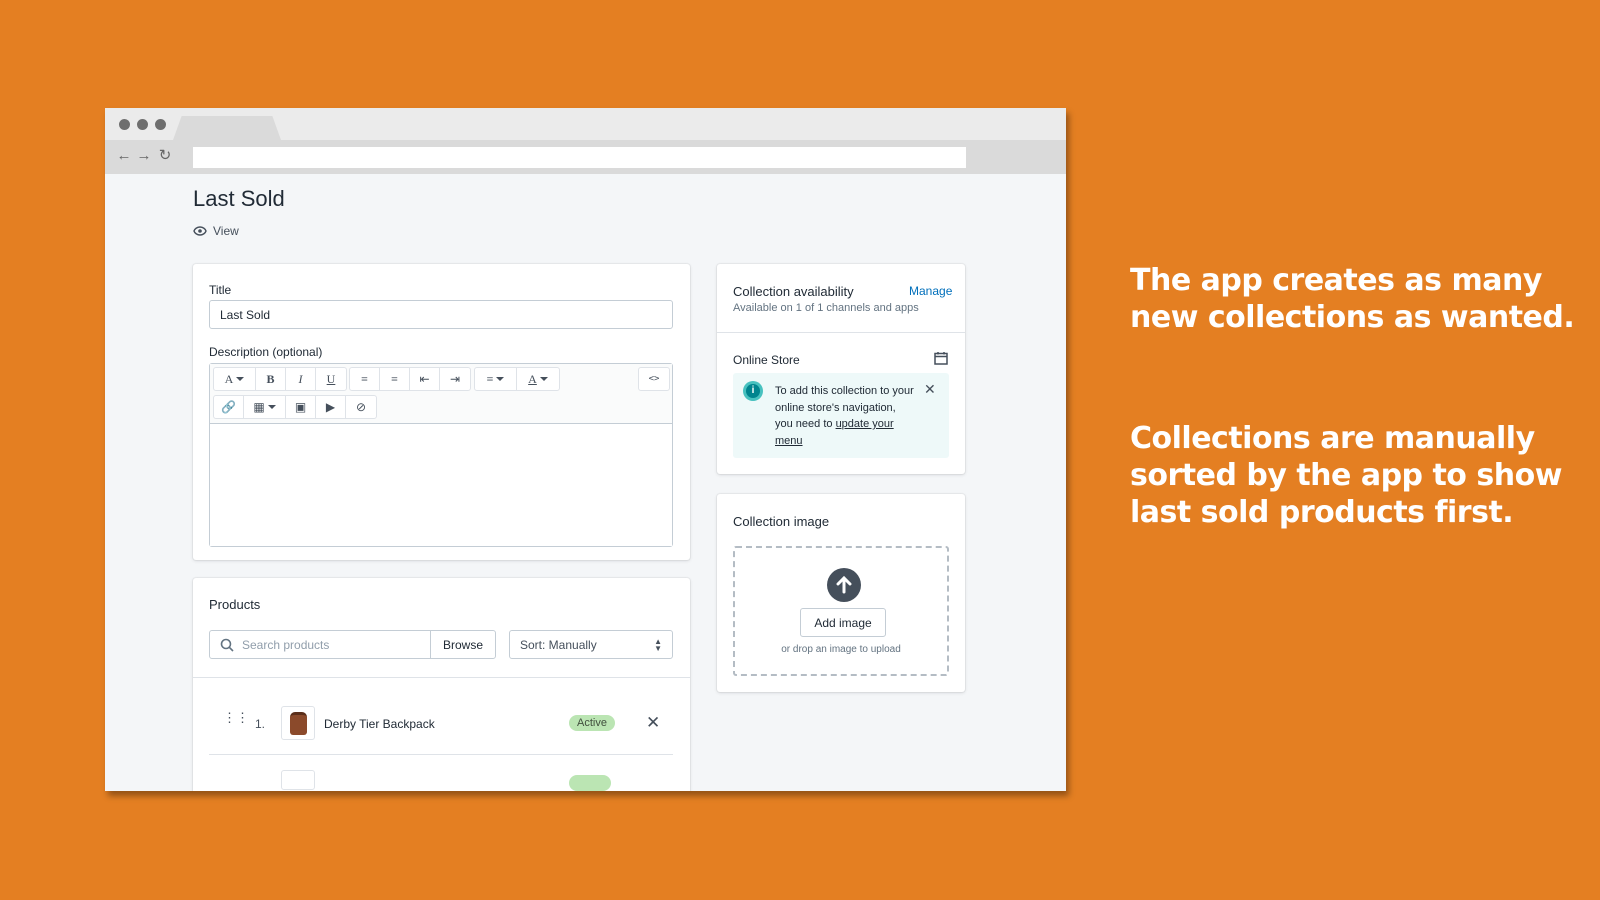  I want to click on bold-icon: B, so click(271, 379).